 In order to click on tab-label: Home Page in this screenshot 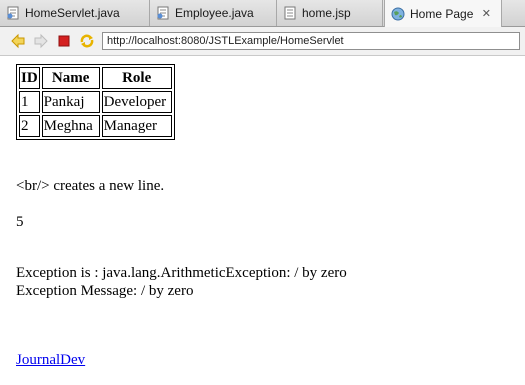, I will do `click(442, 13)`.